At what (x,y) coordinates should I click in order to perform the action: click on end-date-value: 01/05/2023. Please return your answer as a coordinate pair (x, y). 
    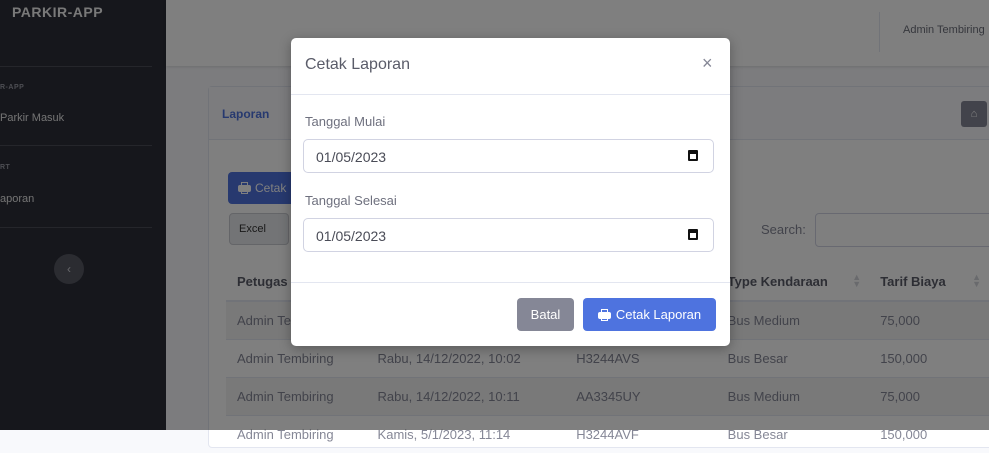
    Looking at the image, I should click on (351, 236).